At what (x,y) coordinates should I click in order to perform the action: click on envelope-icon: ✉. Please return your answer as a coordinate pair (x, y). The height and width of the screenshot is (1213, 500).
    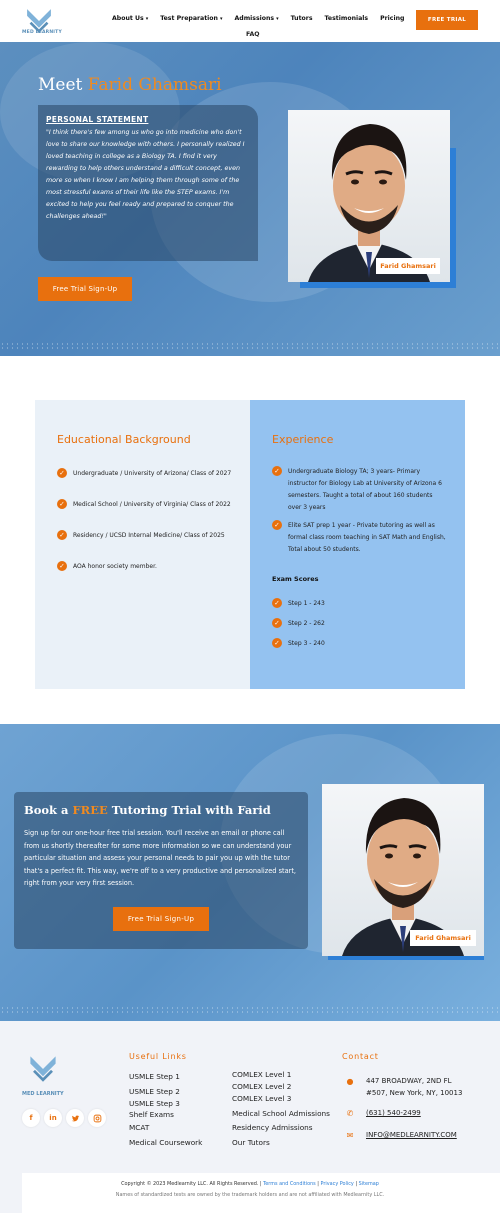
    Looking at the image, I should click on (350, 1135).